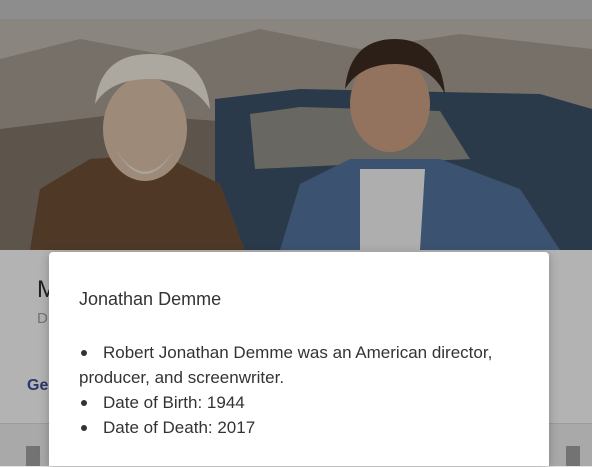 The image size is (592, 467). Describe the element at coordinates (150, 299) in the screenshot. I see `person-name: Jonathan Demme` at that location.